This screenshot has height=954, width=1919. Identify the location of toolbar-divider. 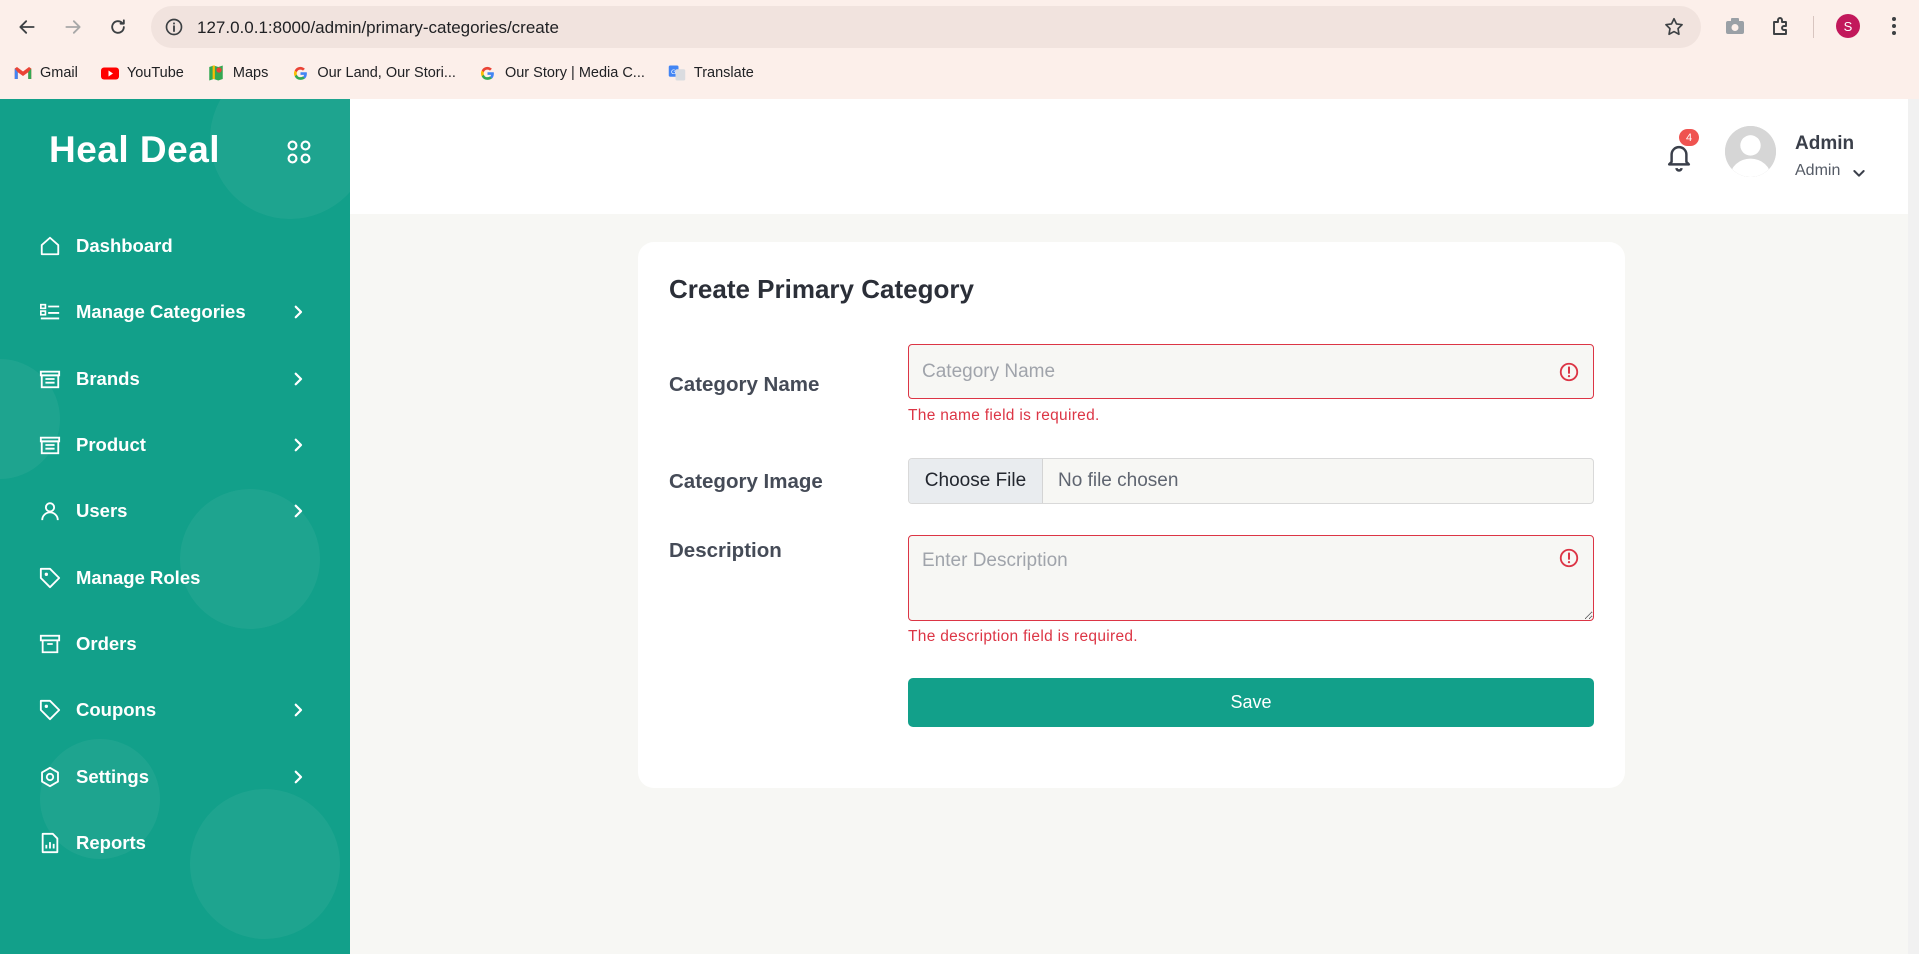
(1813, 27).